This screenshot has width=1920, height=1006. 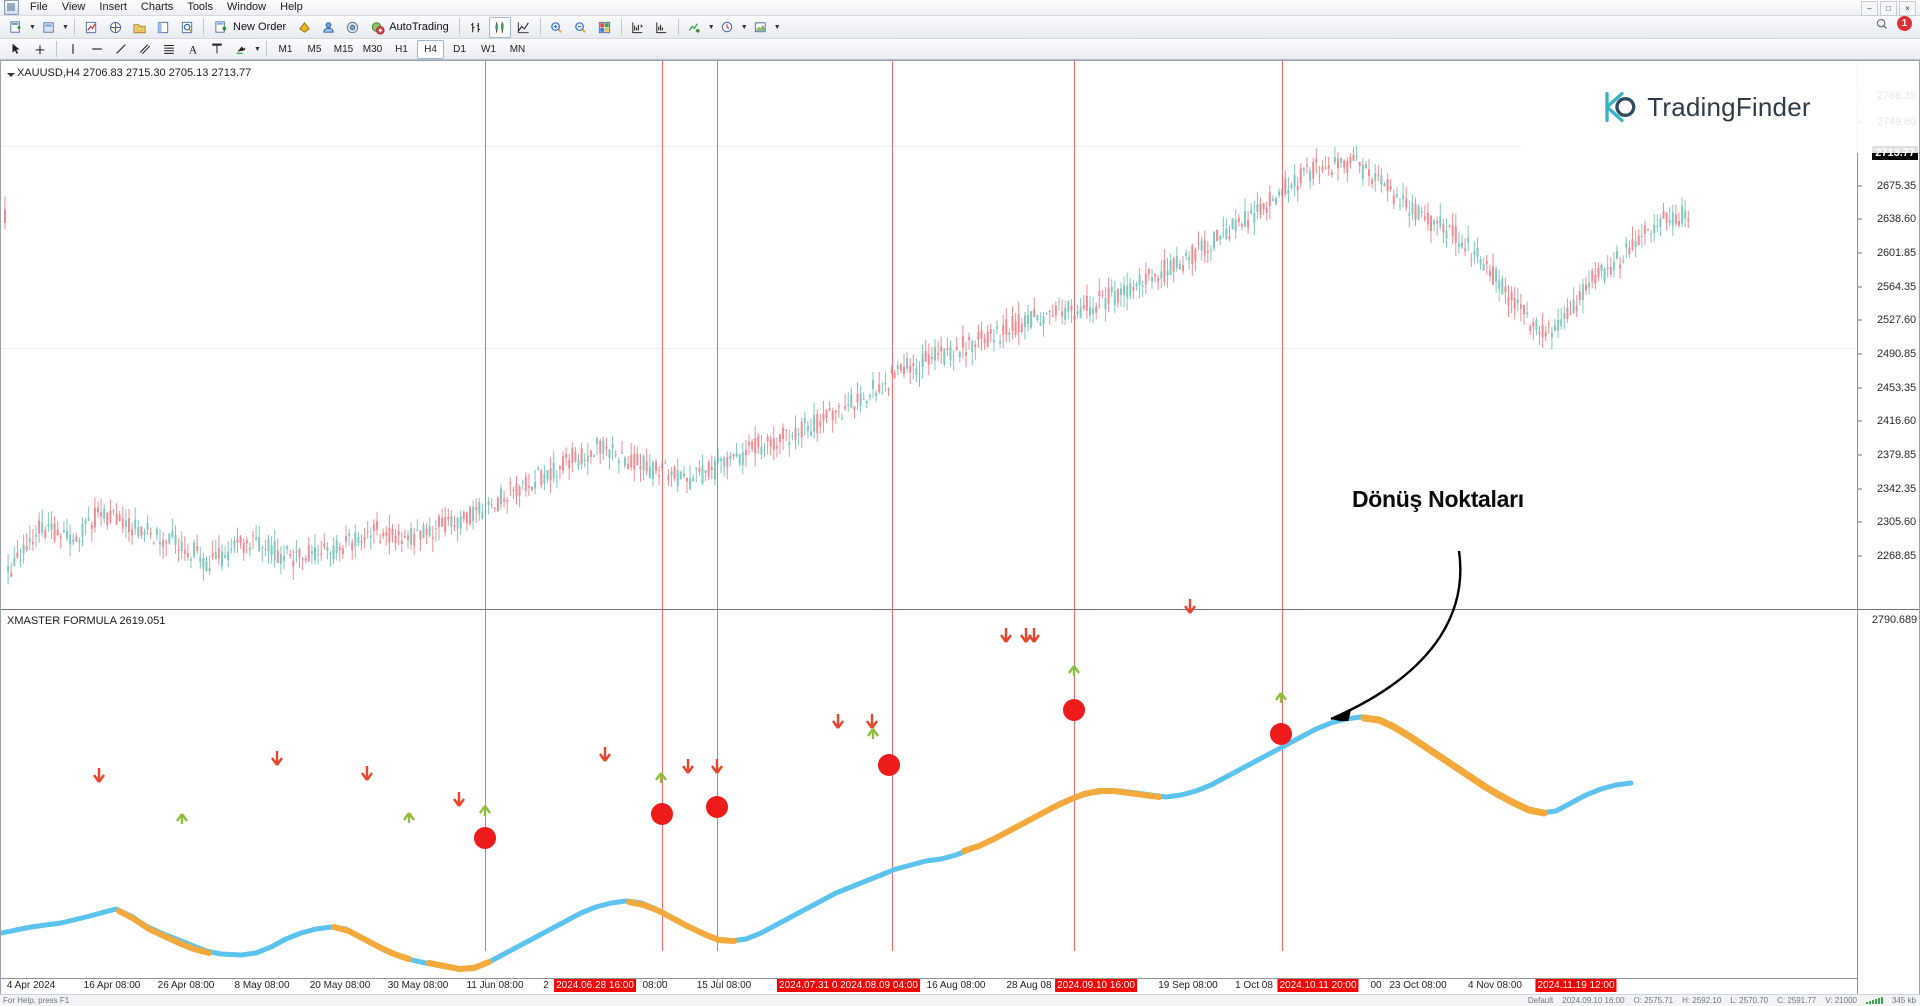 I want to click on timeframe-mn: MN, so click(x=517, y=49).